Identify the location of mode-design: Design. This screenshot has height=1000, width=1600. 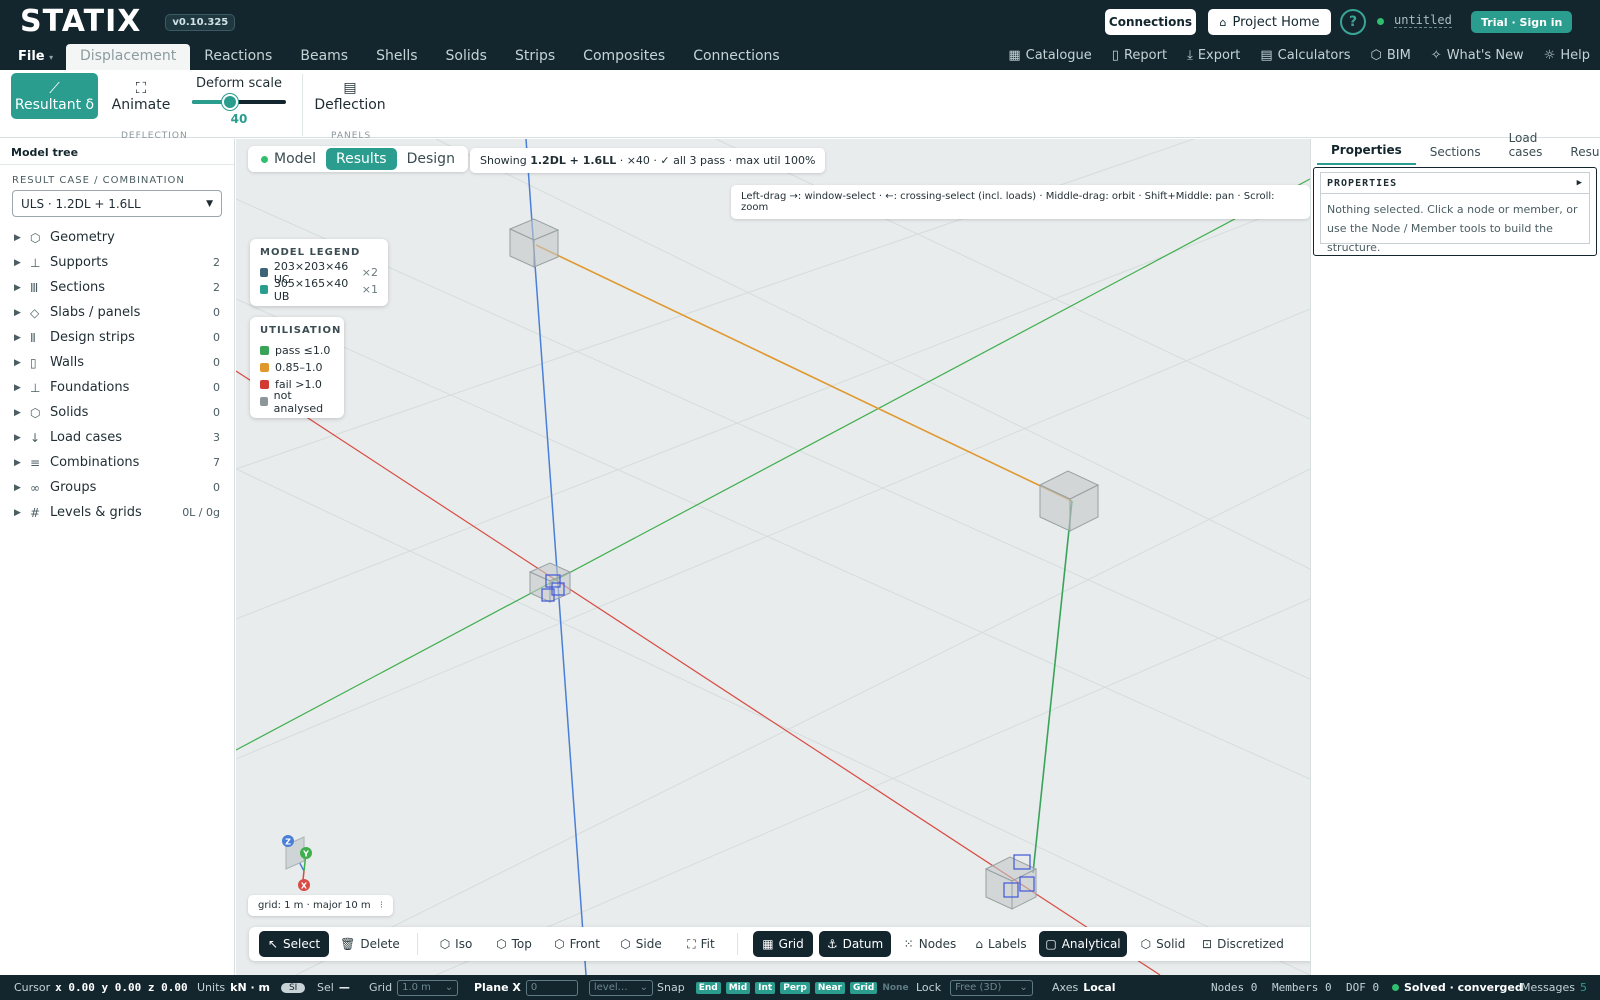
(431, 159).